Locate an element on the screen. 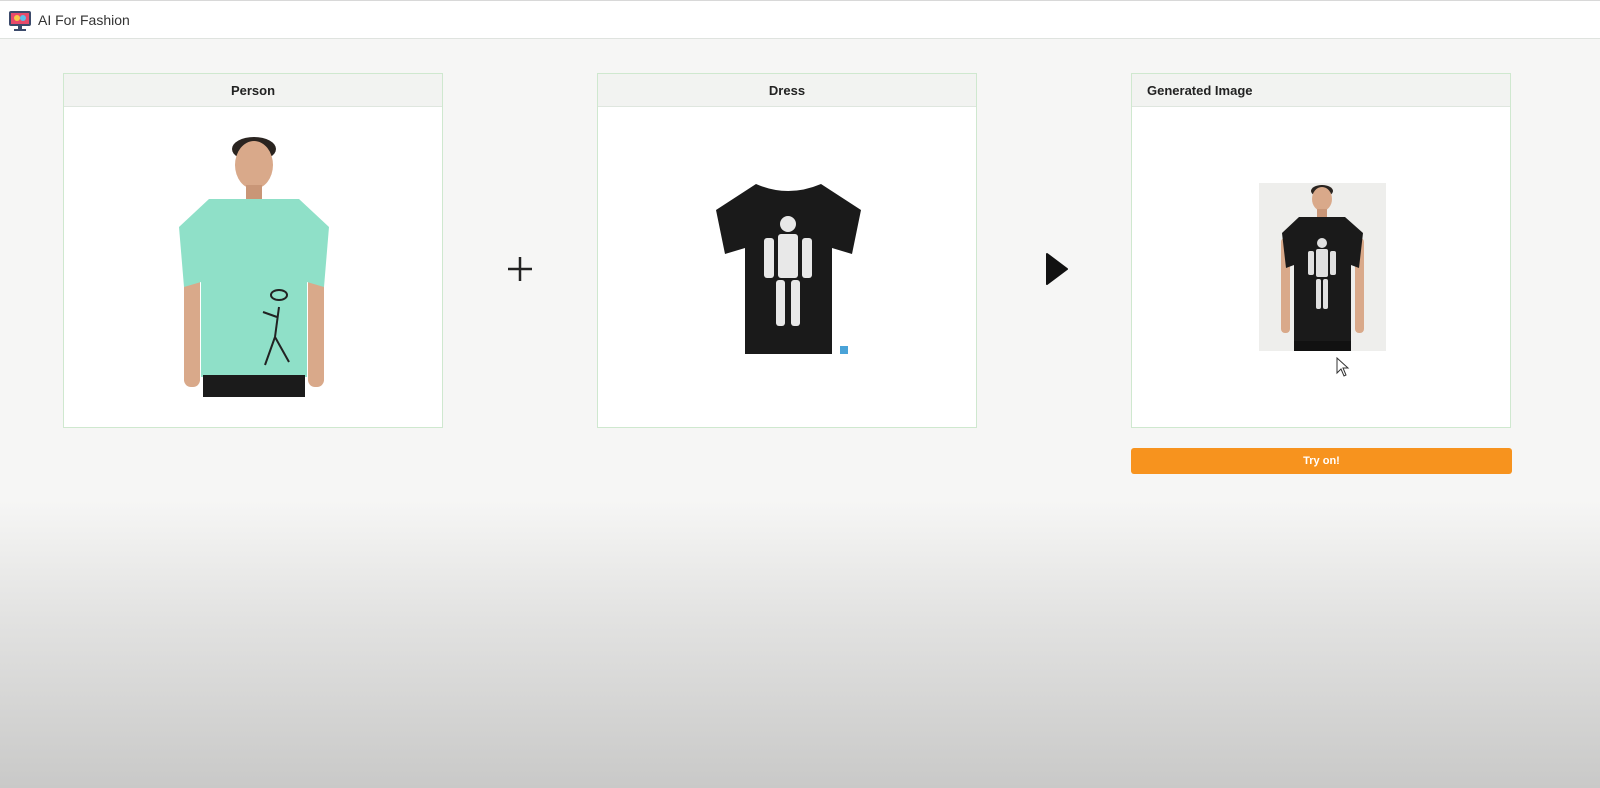 Image resolution: width=1600 pixels, height=788 pixels. mouse-cursor-icon is located at coordinates (1343, 369).